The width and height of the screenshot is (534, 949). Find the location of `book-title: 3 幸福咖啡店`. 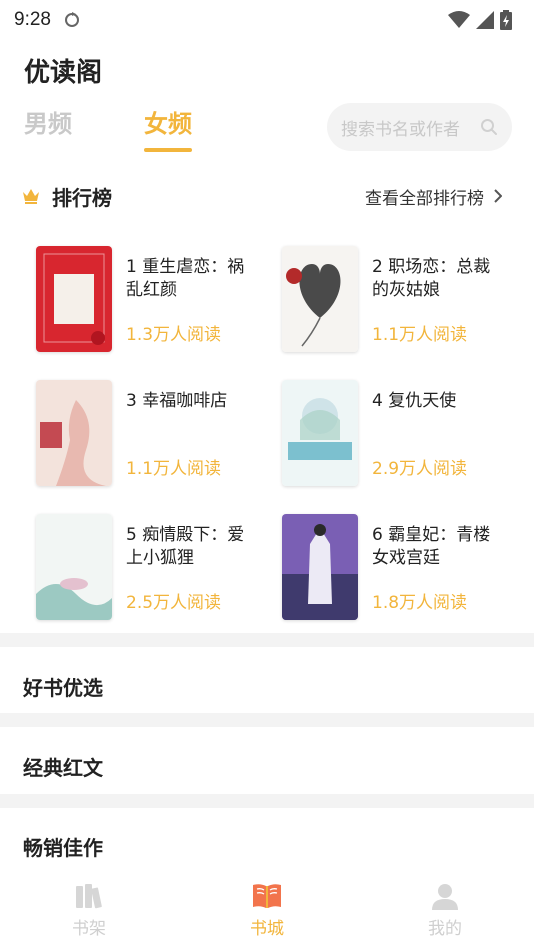

book-title: 3 幸福咖啡店 is located at coordinates (177, 401).